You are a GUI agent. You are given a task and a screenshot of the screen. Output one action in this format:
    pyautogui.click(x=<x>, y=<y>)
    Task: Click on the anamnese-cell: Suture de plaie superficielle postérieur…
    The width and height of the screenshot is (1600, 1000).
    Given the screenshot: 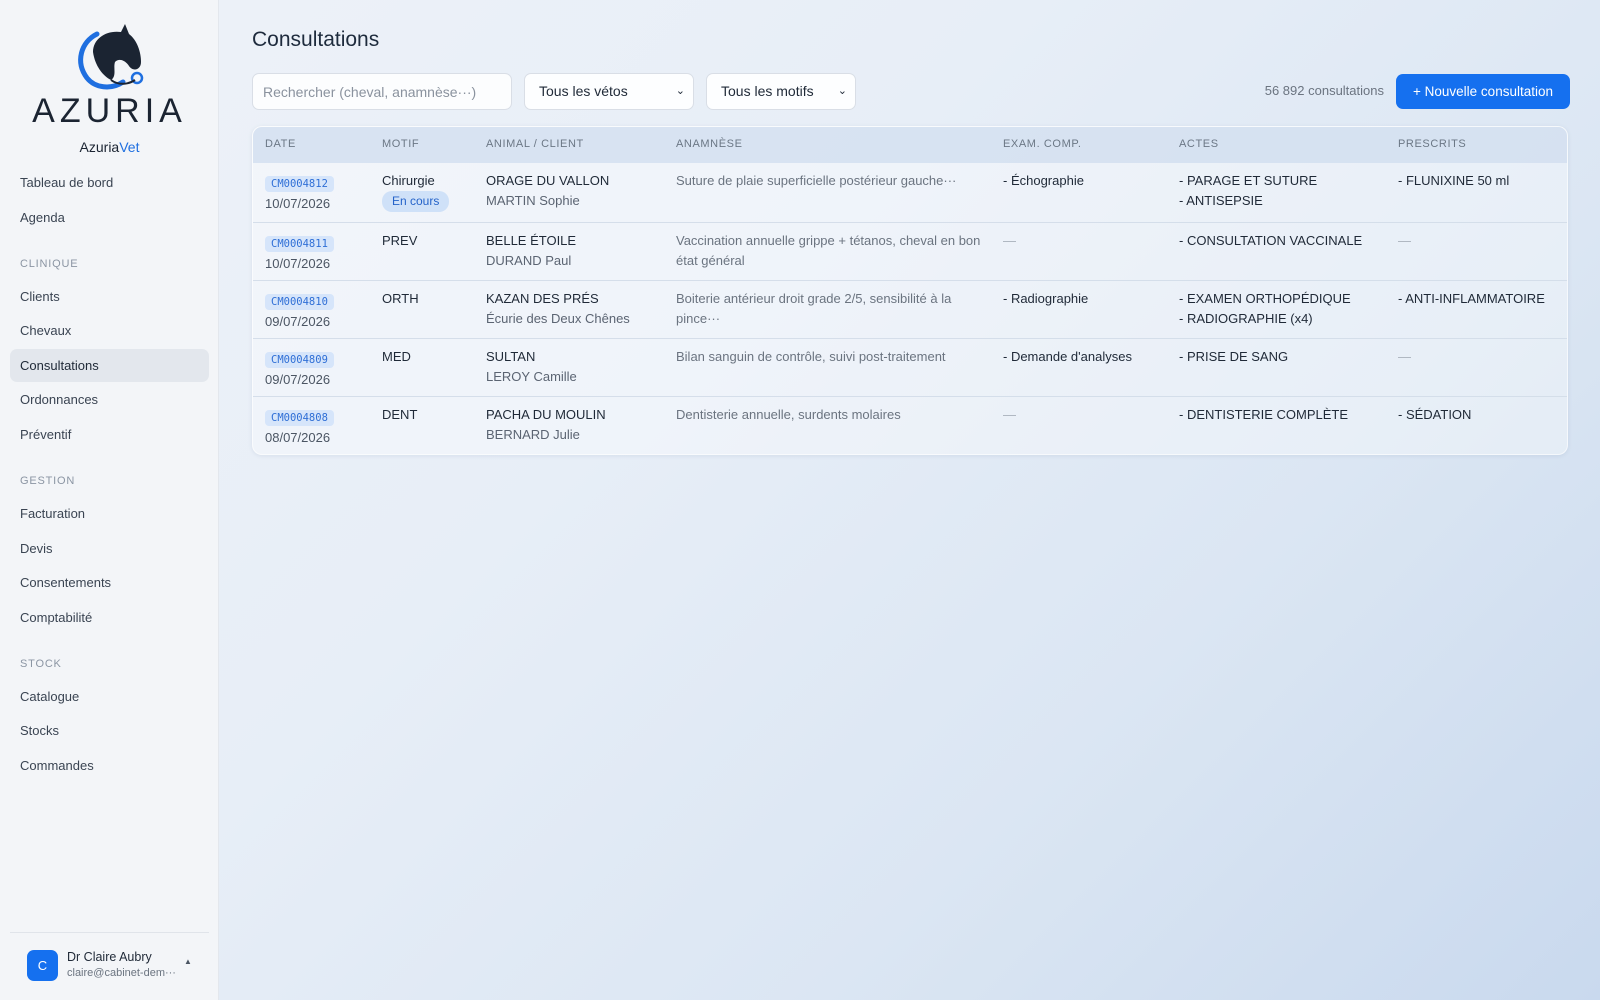 What is the action you would take?
    pyautogui.click(x=816, y=180)
    